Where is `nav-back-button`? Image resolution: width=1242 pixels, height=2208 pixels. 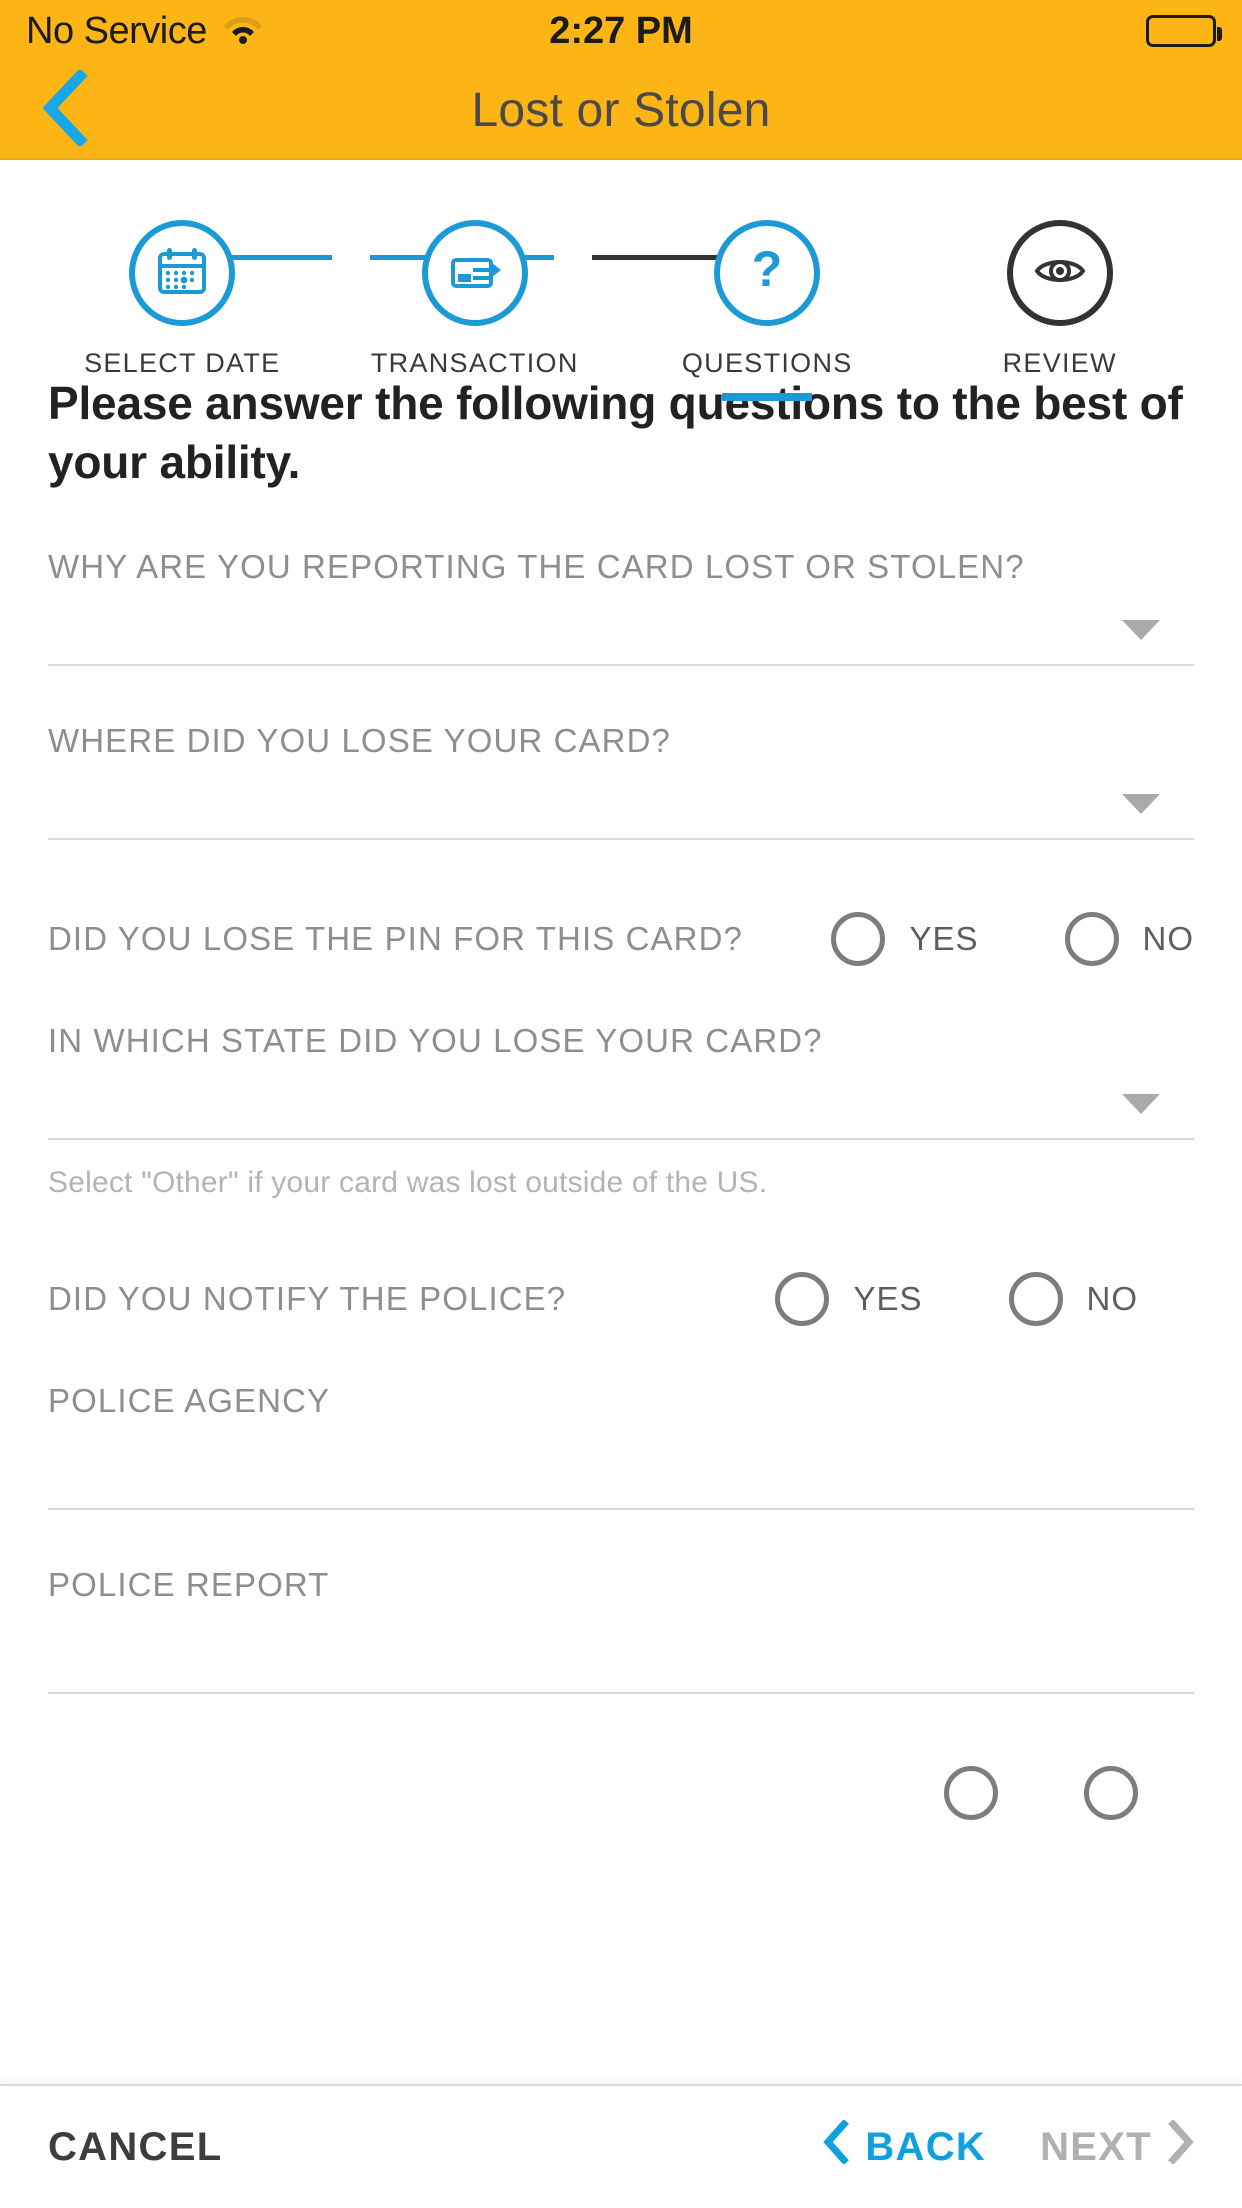 nav-back-button is located at coordinates (65, 110).